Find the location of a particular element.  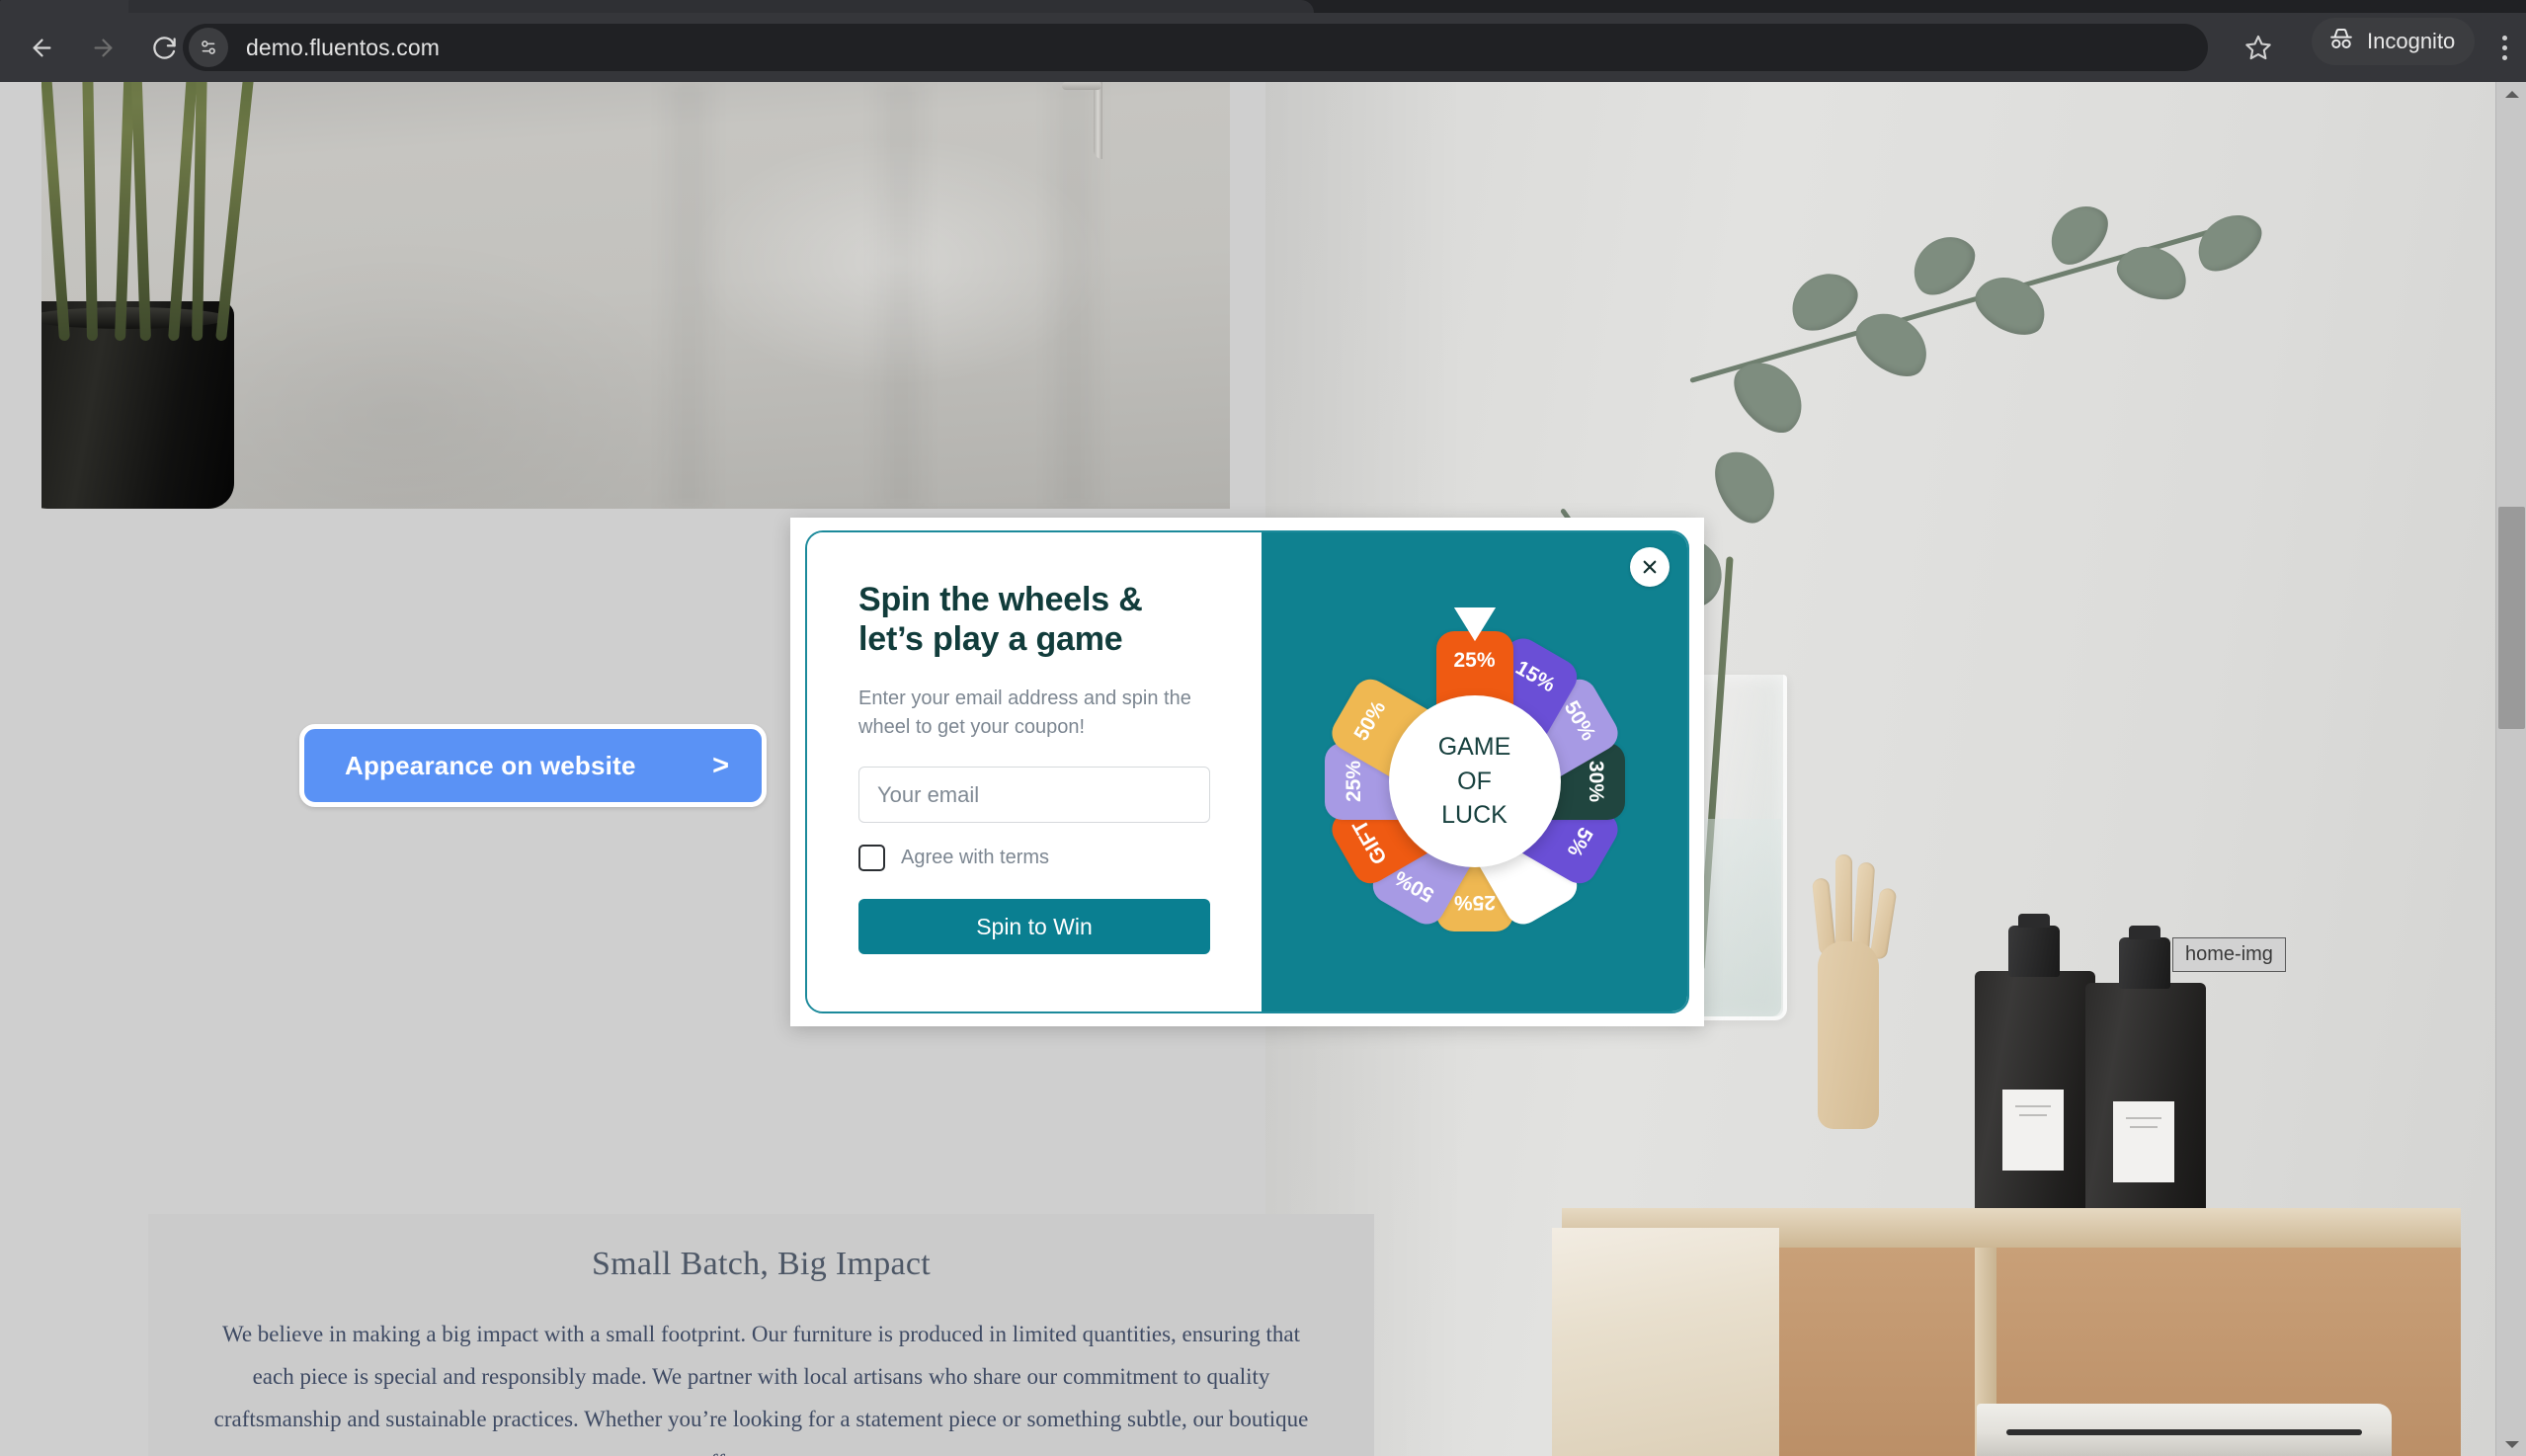

scrollbar-thumb is located at coordinates (2511, 618).